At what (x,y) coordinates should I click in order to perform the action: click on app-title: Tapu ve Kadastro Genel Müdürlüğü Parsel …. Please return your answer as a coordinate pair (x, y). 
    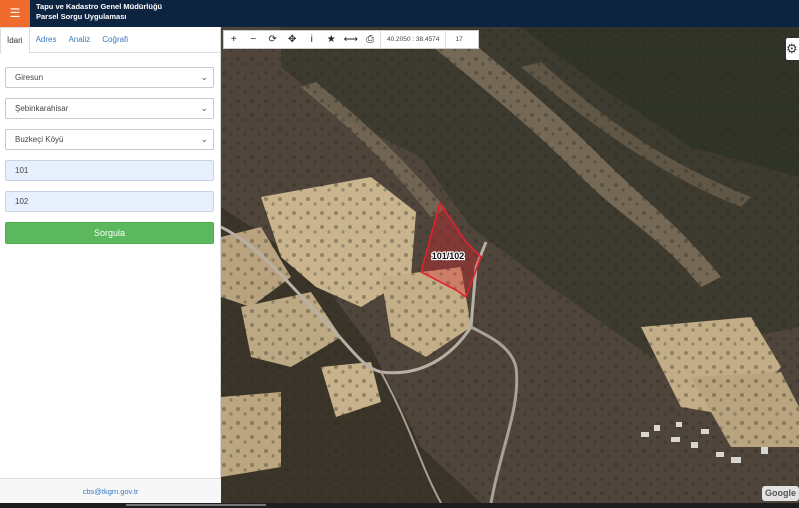
    Looking at the image, I should click on (99, 12).